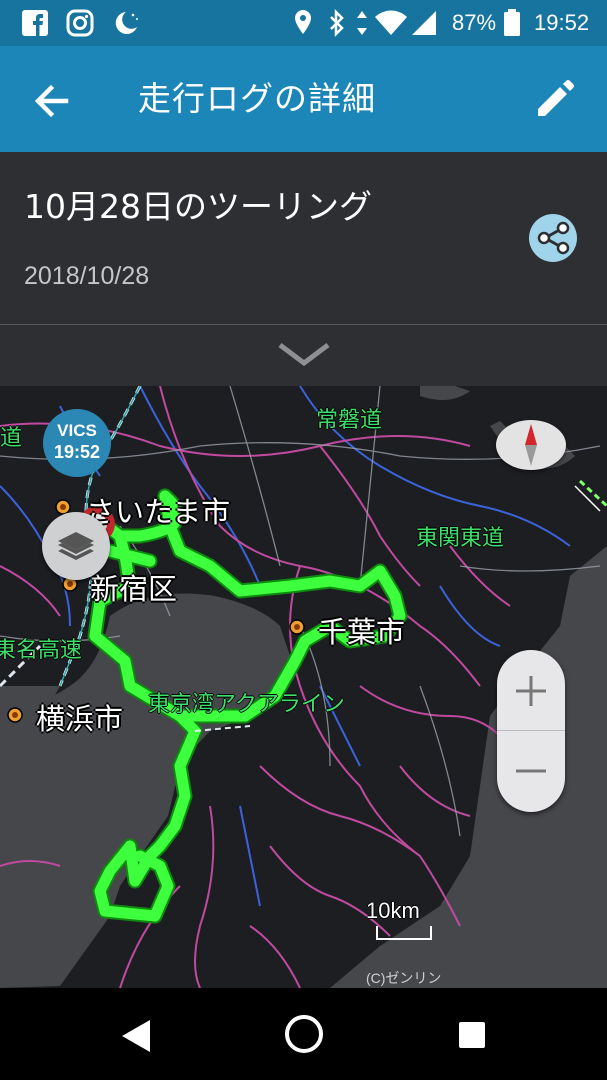 The height and width of the screenshot is (1080, 607). What do you see at coordinates (136, 1036) in the screenshot?
I see `back-triangle-icon` at bounding box center [136, 1036].